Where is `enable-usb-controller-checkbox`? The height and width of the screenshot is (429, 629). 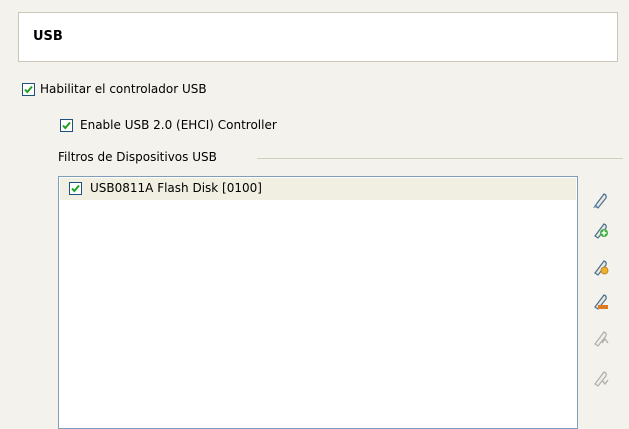
enable-usb-controller-checkbox is located at coordinates (28, 89).